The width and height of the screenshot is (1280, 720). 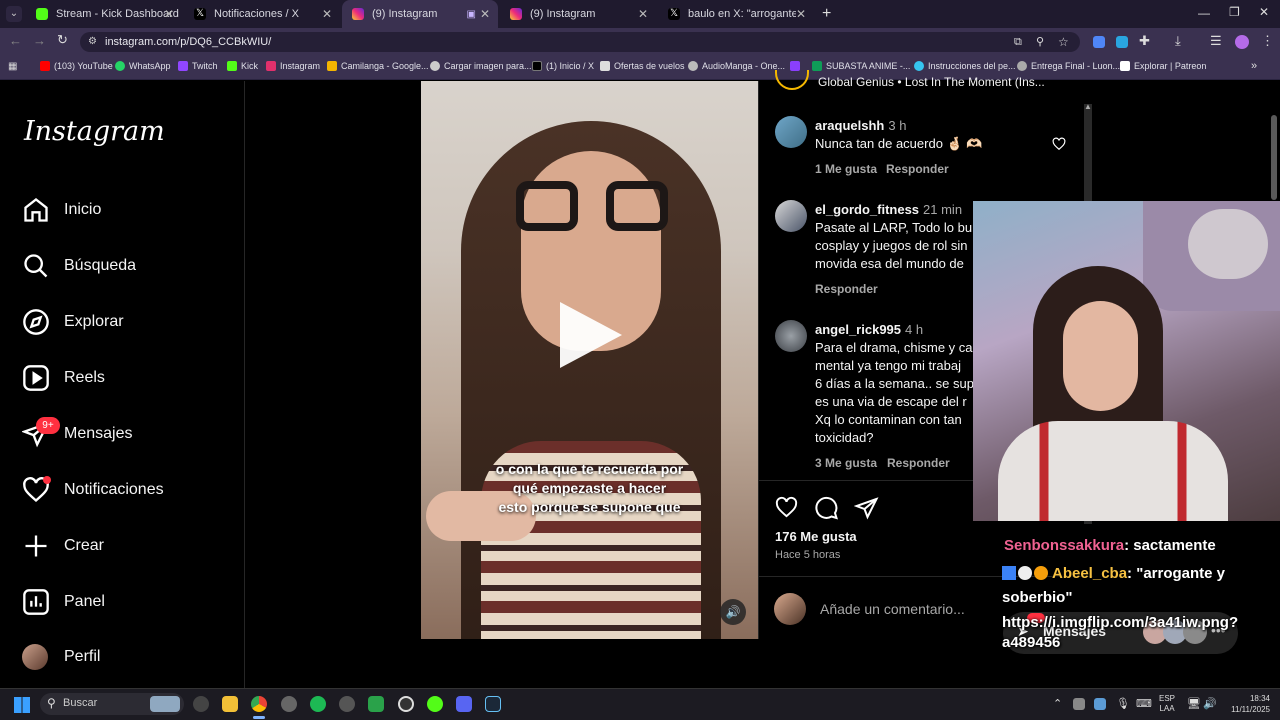 What do you see at coordinates (846, 169) in the screenshot?
I see `comment-likes: 1 Me gusta` at bounding box center [846, 169].